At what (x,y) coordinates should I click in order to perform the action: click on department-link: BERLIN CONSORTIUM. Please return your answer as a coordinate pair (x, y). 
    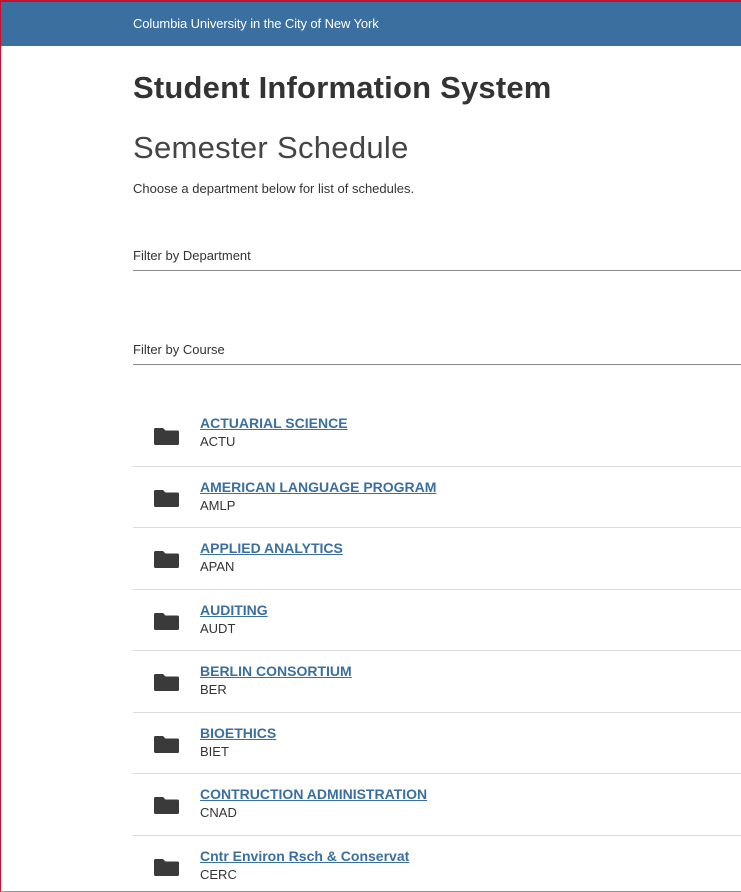
    Looking at the image, I should click on (276, 671).